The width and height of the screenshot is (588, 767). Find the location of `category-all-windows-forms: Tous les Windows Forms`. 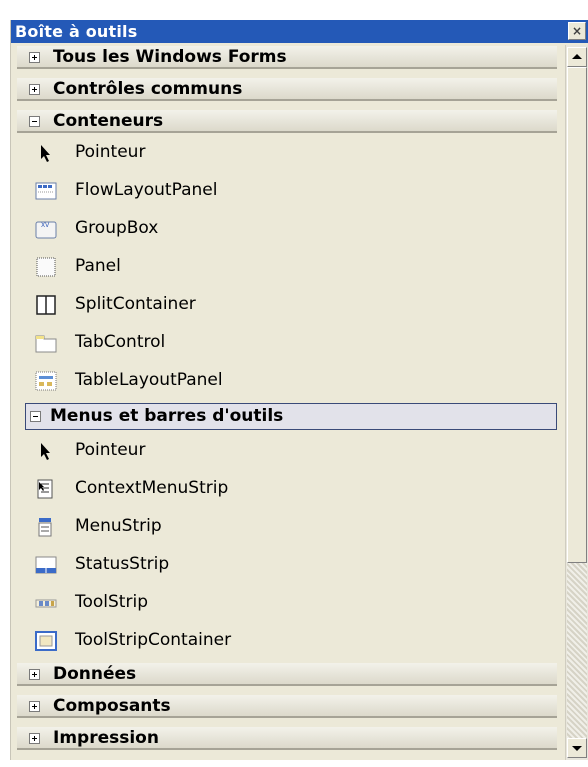

category-all-windows-forms: Tous les Windows Forms is located at coordinates (287, 57).